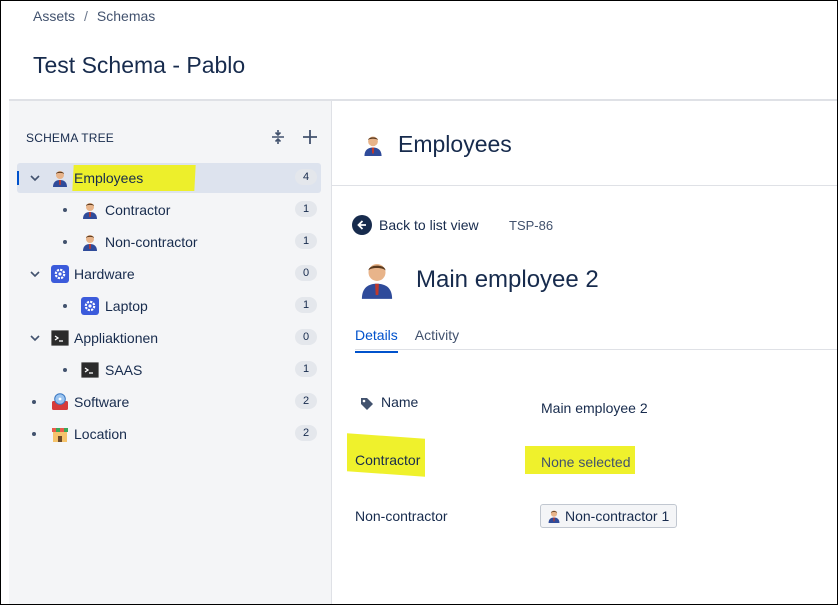  Describe the element at coordinates (94, 16) in the screenshot. I see `breadcrumb: Assets / Schemas` at that location.